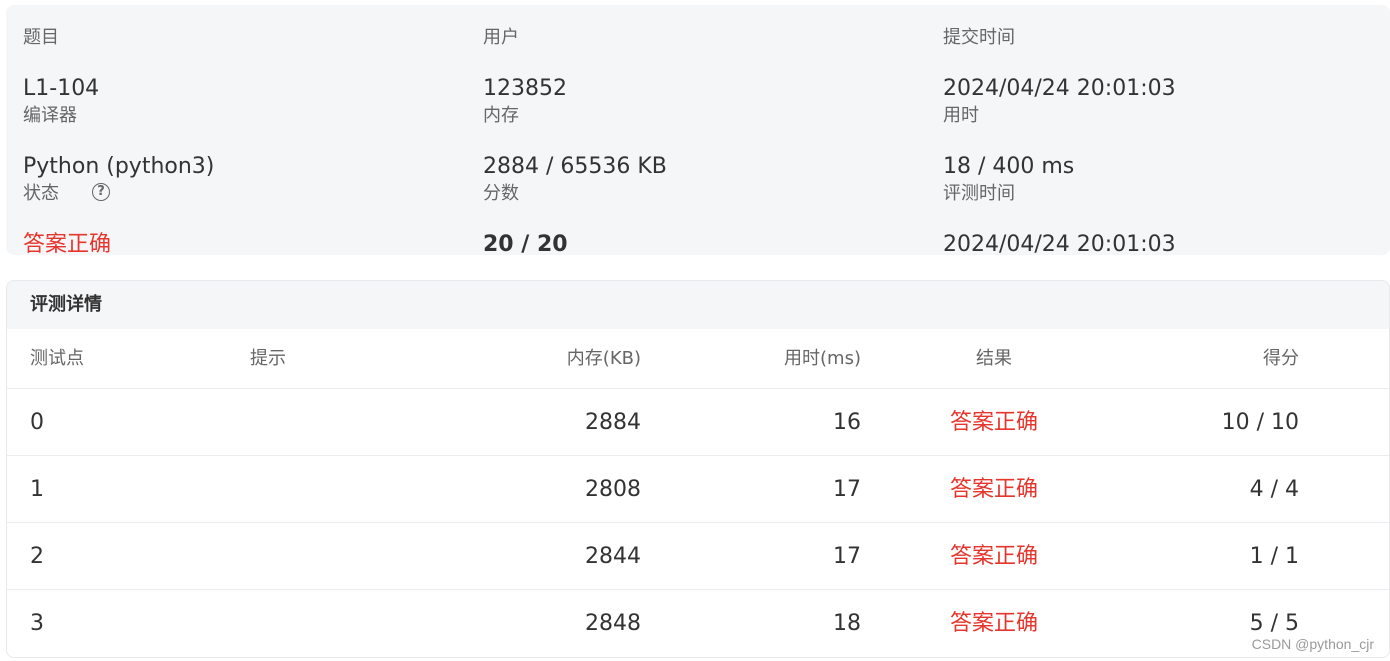 The width and height of the screenshot is (1390, 661). Describe the element at coordinates (847, 623) in the screenshot. I see `time-cell: 18` at that location.